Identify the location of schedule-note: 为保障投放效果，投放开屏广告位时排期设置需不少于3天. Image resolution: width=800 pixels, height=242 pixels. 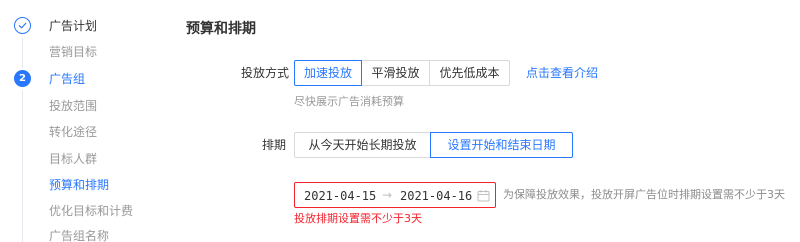
(644, 194).